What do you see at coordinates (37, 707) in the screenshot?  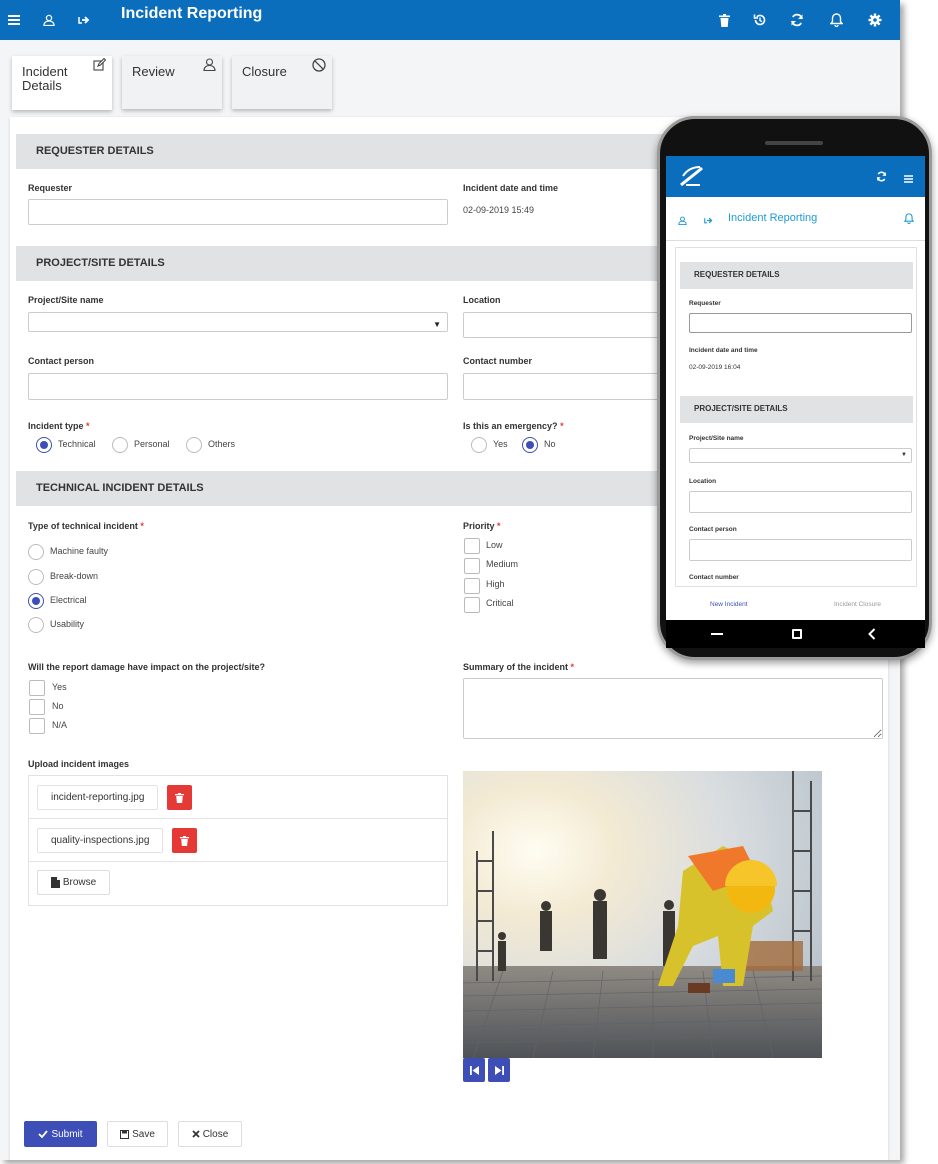 I see `checkbox-impact-no` at bounding box center [37, 707].